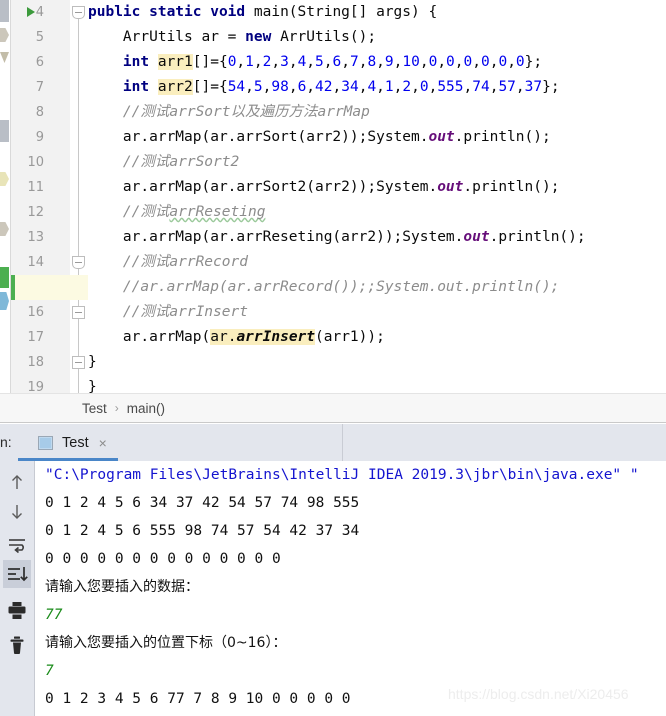 The image size is (666, 716). I want to click on code-line-8: //测试arrSort以及遍历方法arrMap, so click(377, 112).